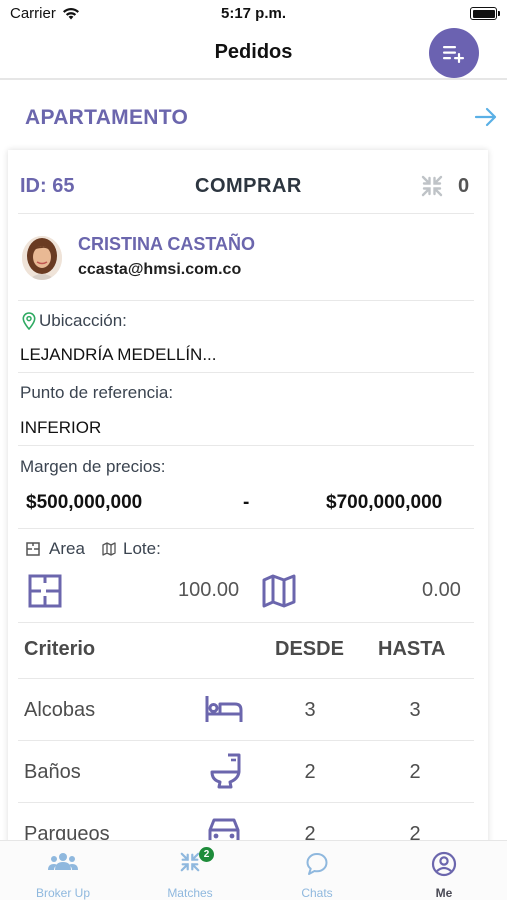  I want to click on matches-badge: 2, so click(206, 854).